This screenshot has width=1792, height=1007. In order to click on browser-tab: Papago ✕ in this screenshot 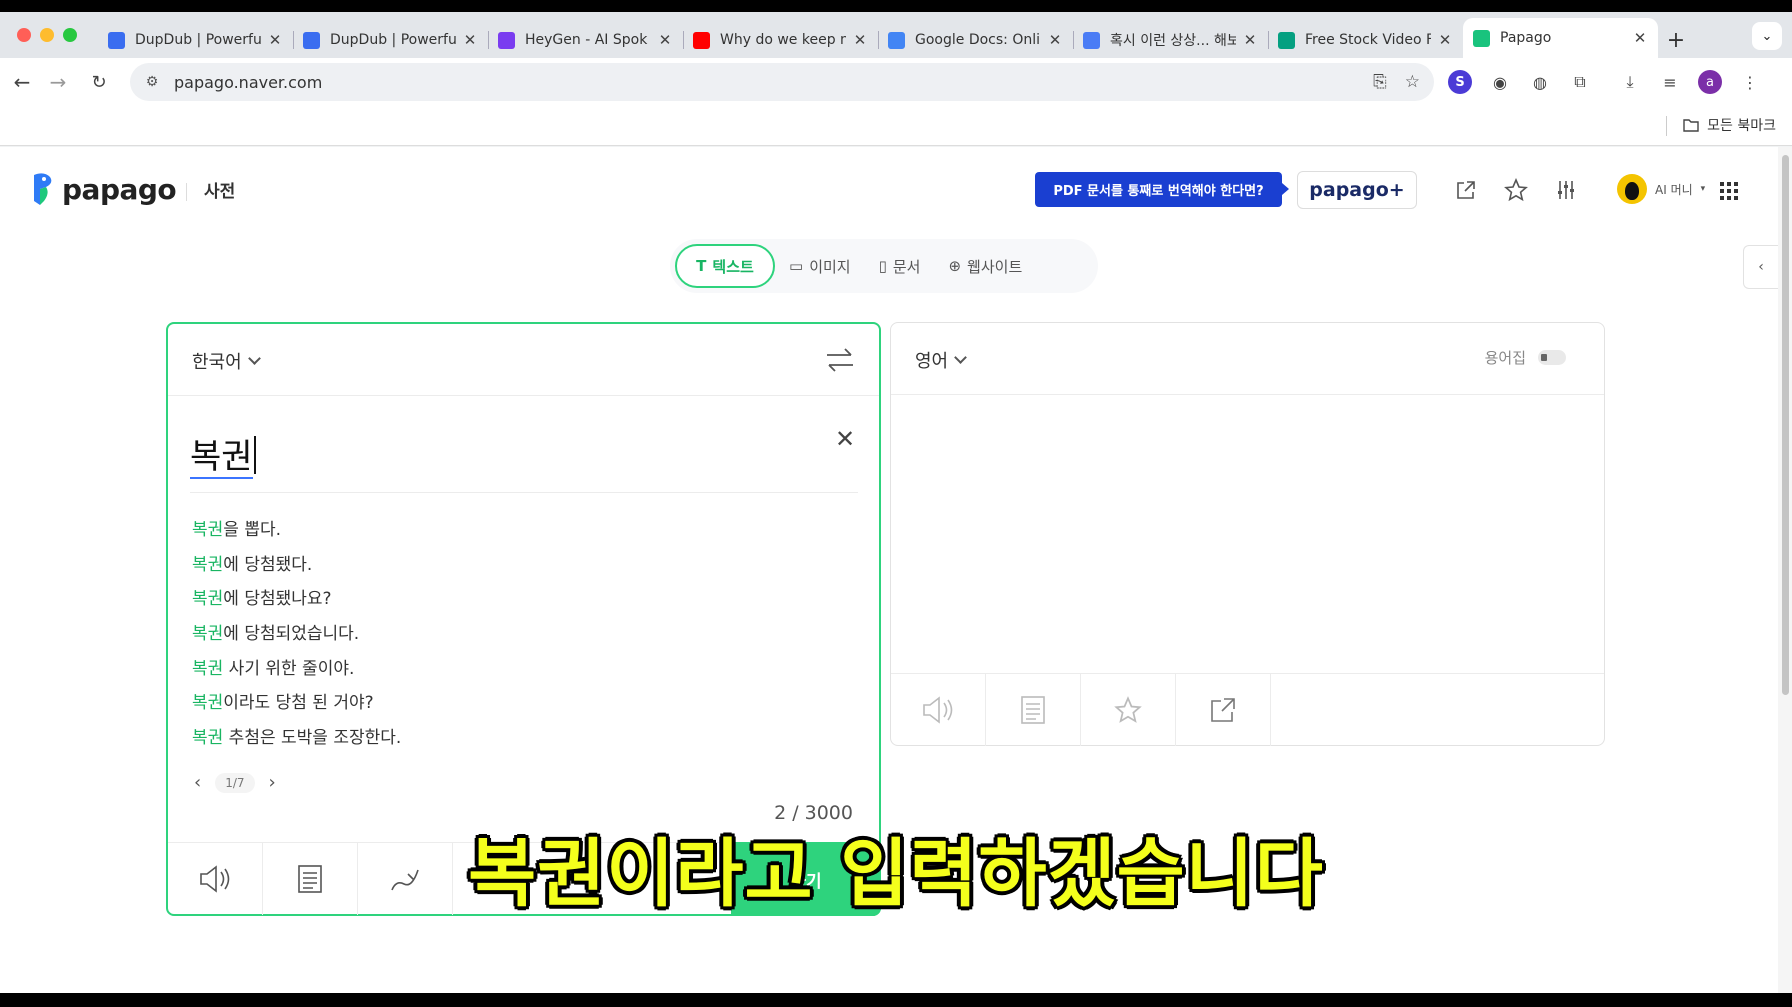, I will do `click(1560, 38)`.